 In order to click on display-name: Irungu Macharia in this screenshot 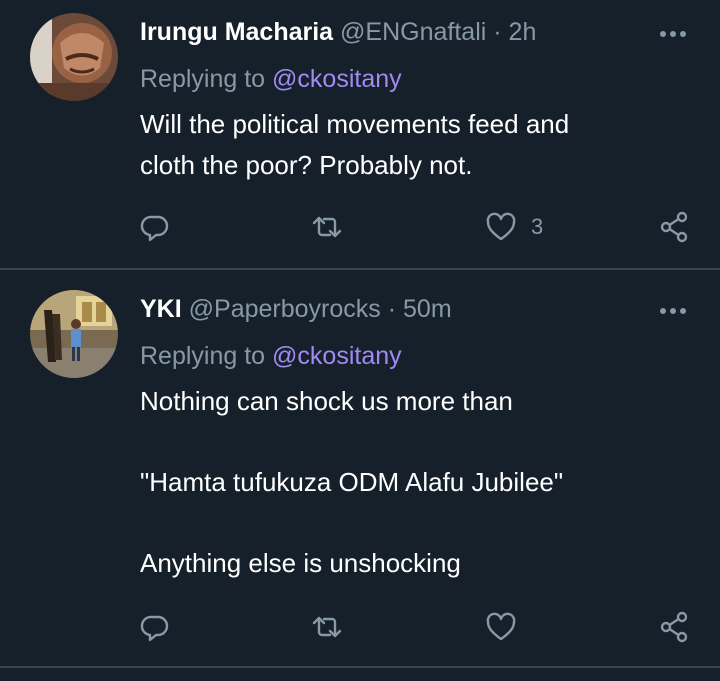, I will do `click(236, 32)`.